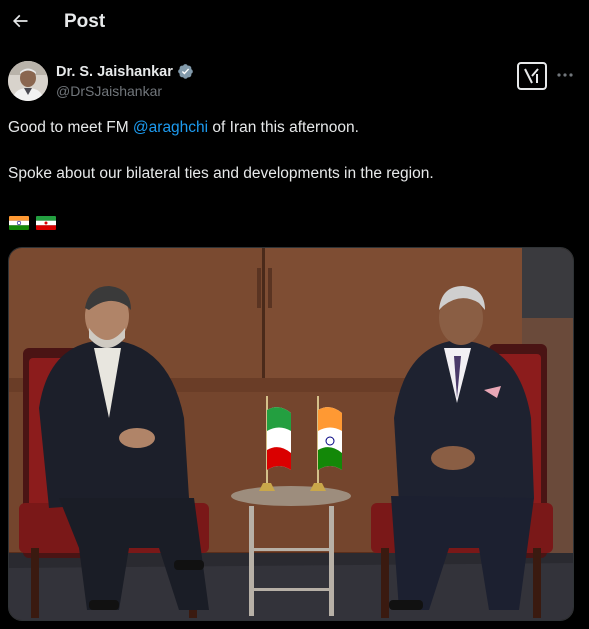 This screenshot has height=629, width=589. I want to click on arrow-left-icon, so click(20, 21).